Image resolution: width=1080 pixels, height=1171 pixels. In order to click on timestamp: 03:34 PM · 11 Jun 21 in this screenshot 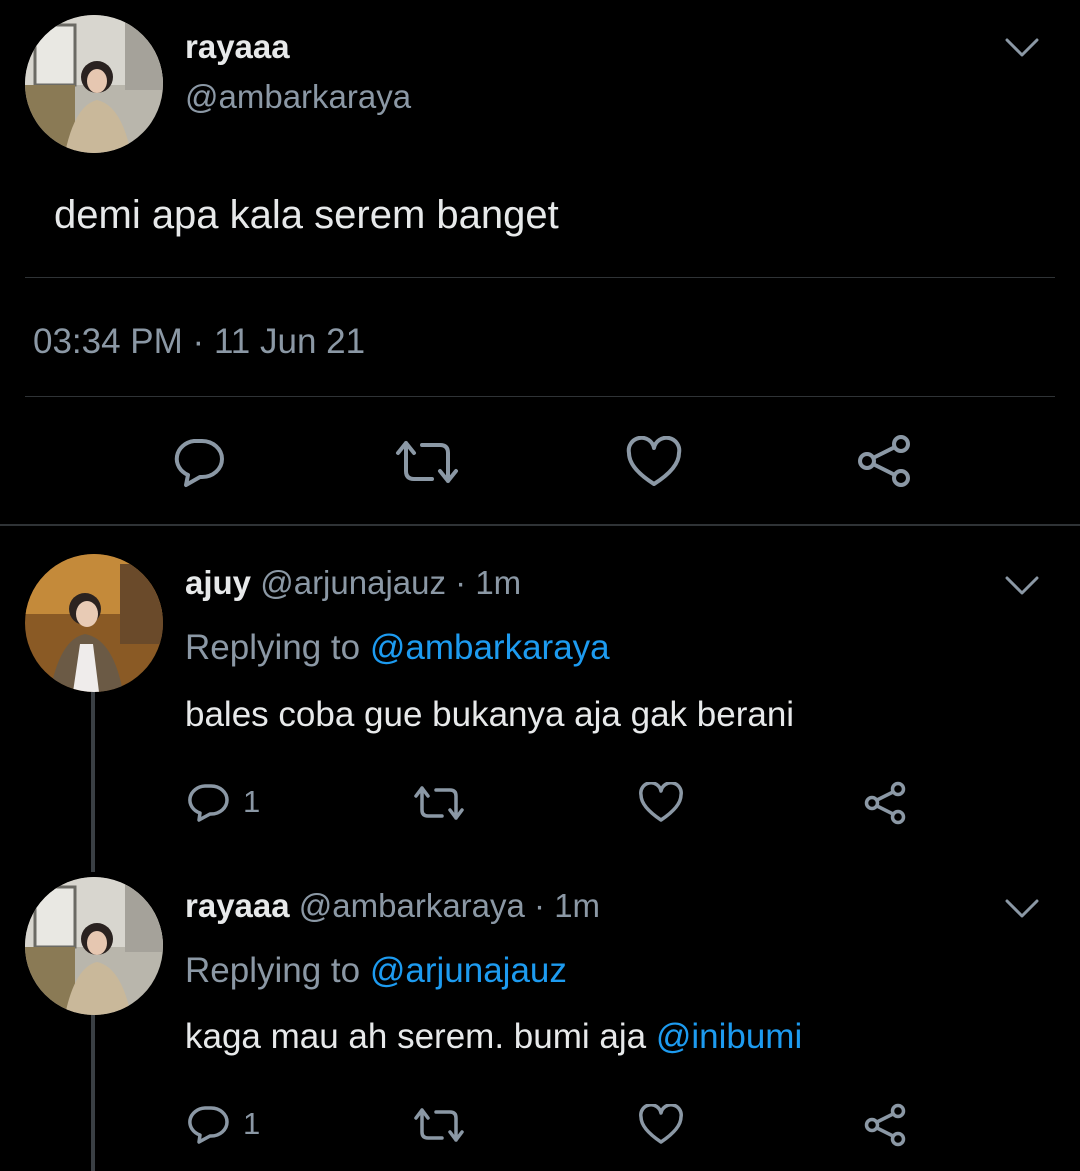, I will do `click(199, 342)`.